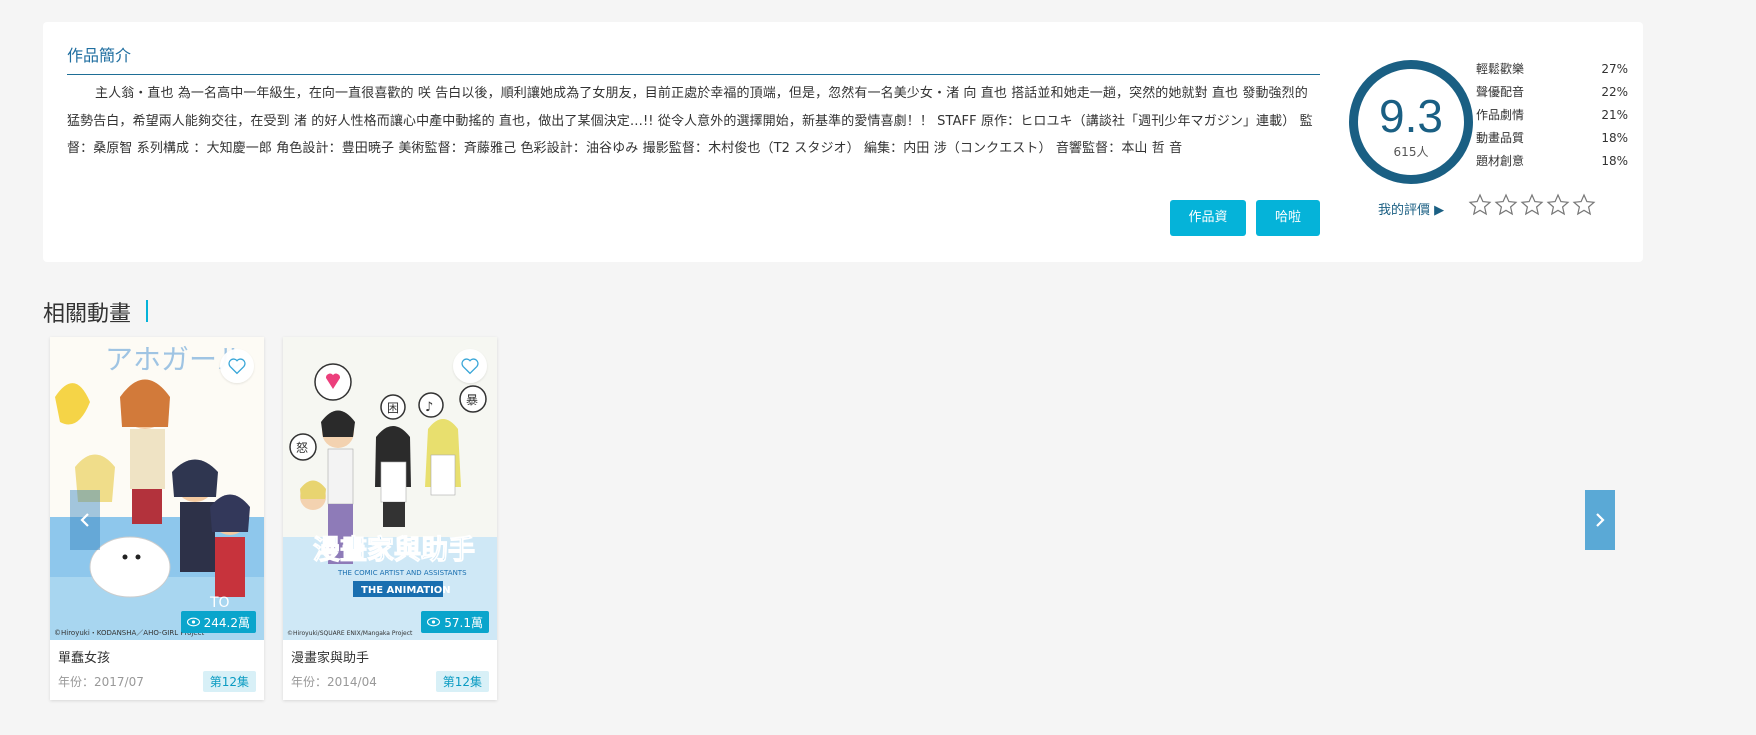  Describe the element at coordinates (1614, 92) in the screenshot. I see `rating-percent: 22%` at that location.